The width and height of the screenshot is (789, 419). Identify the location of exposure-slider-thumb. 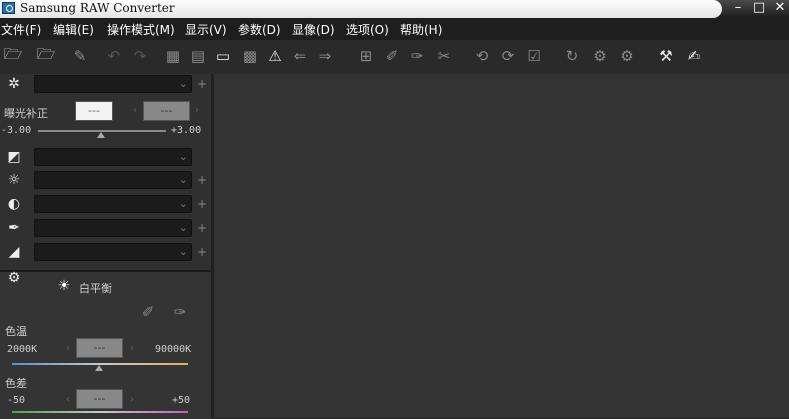
(101, 135).